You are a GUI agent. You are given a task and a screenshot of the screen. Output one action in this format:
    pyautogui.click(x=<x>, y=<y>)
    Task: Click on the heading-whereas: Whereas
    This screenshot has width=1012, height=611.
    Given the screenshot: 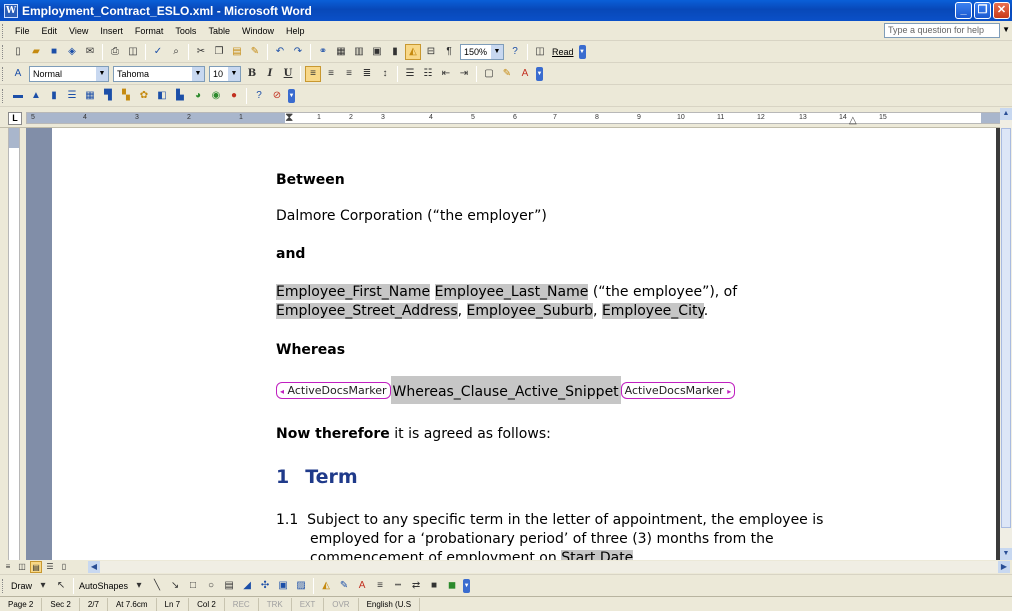 What is the action you would take?
    pyautogui.click(x=310, y=350)
    